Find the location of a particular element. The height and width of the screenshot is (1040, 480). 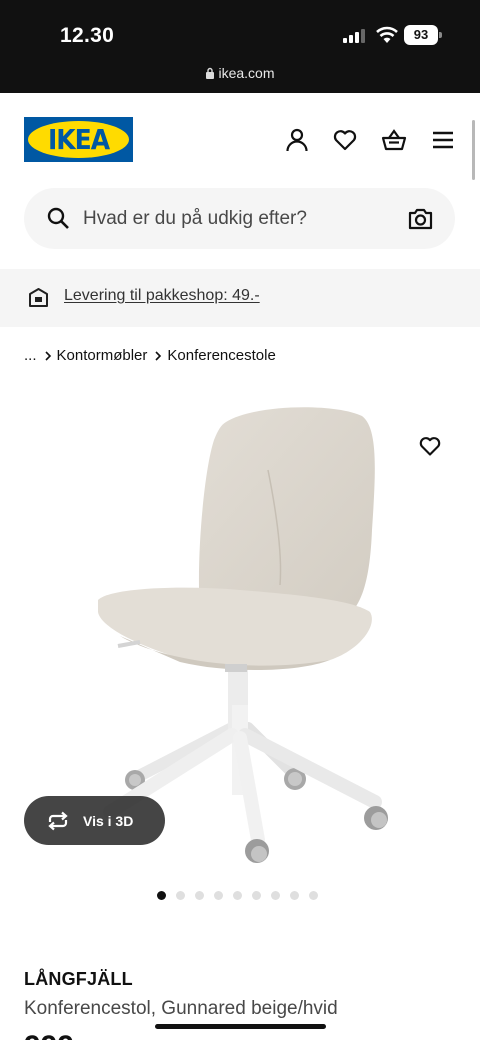

heart-icon is located at coordinates (345, 140).